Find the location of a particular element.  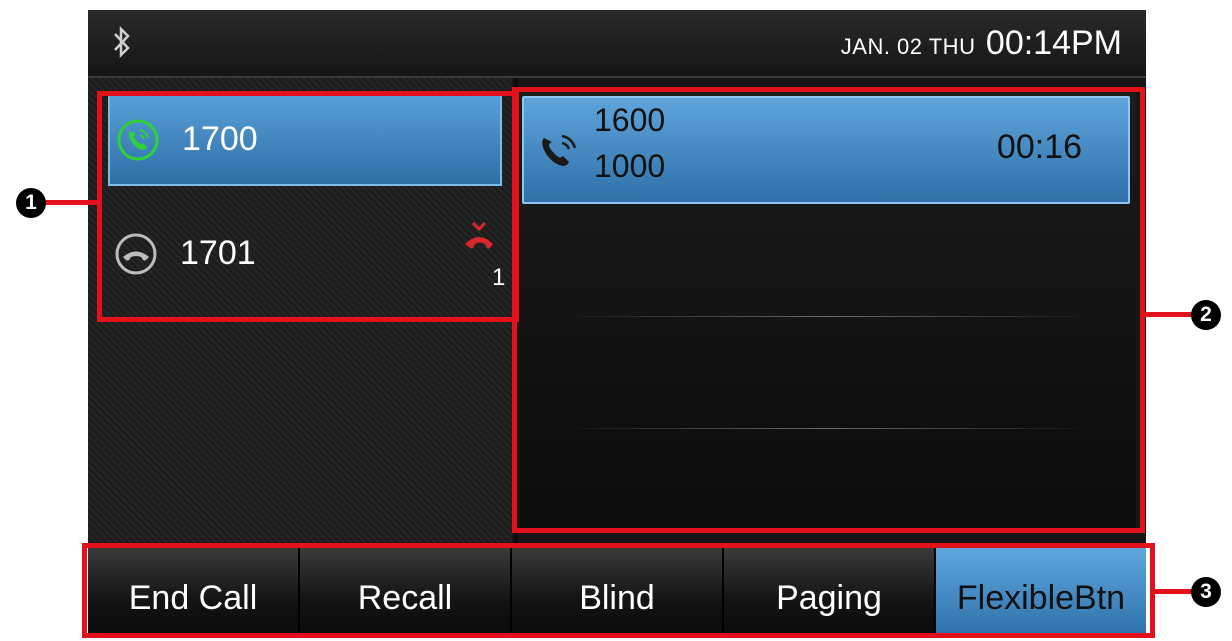

time-label: 00:14PM is located at coordinates (1053, 43).